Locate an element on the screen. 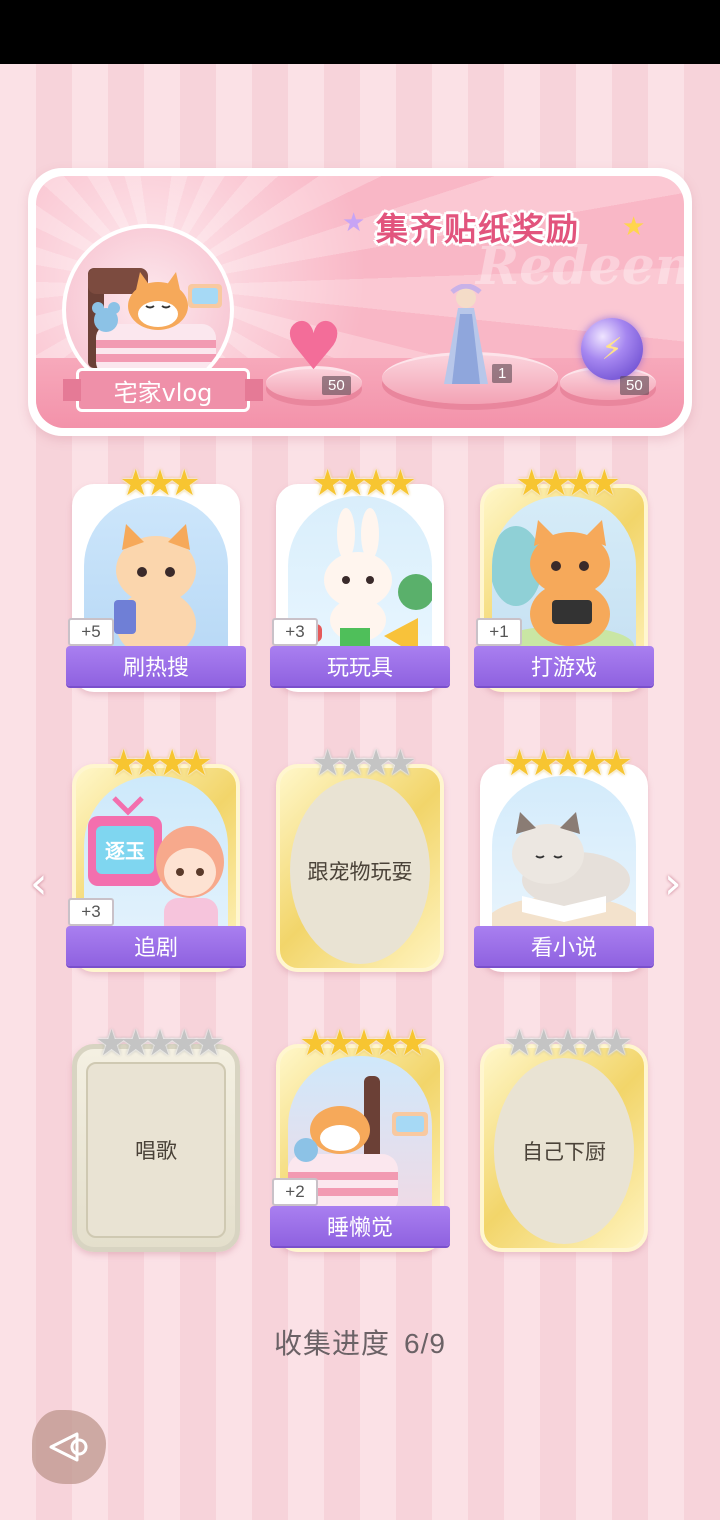  sticker-card-locked: 自己下厨 ★★★★★ is located at coordinates (564, 1137).